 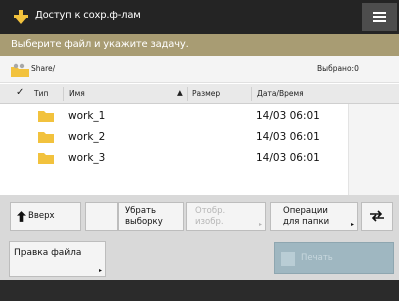 What do you see at coordinates (199, 290) in the screenshot?
I see `status-footer` at bounding box center [199, 290].